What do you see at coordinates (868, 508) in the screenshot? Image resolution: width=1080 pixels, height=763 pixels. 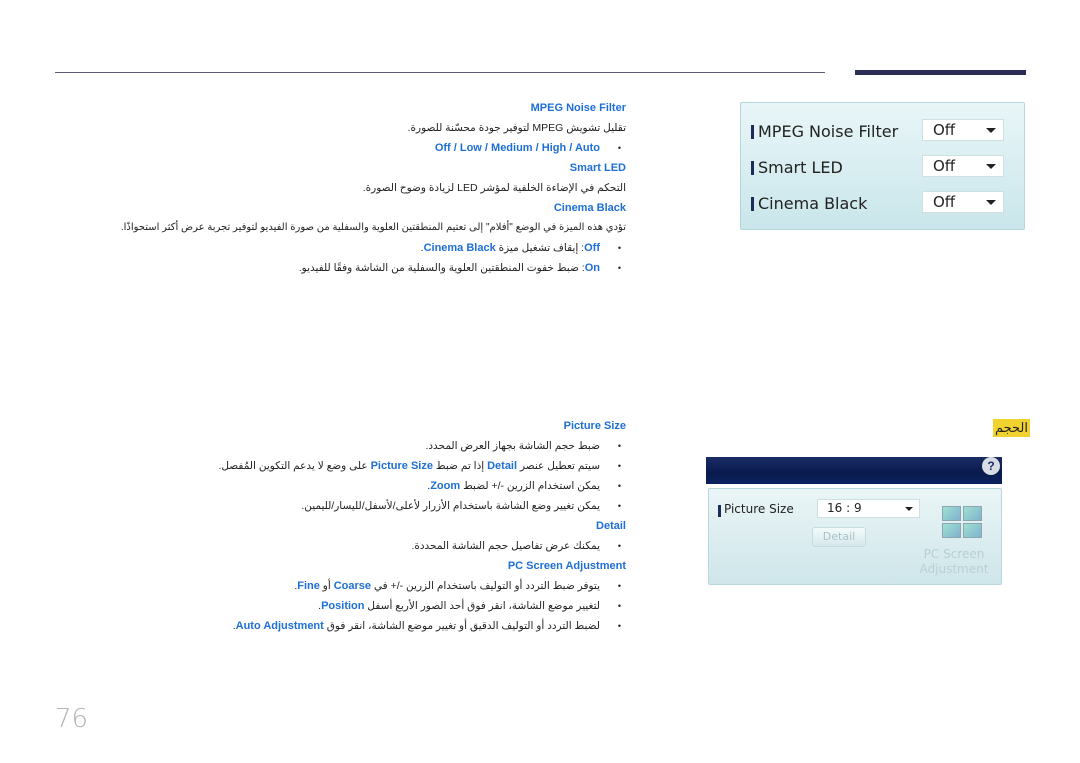 I see `picture-size-select: 16 : 9` at bounding box center [868, 508].